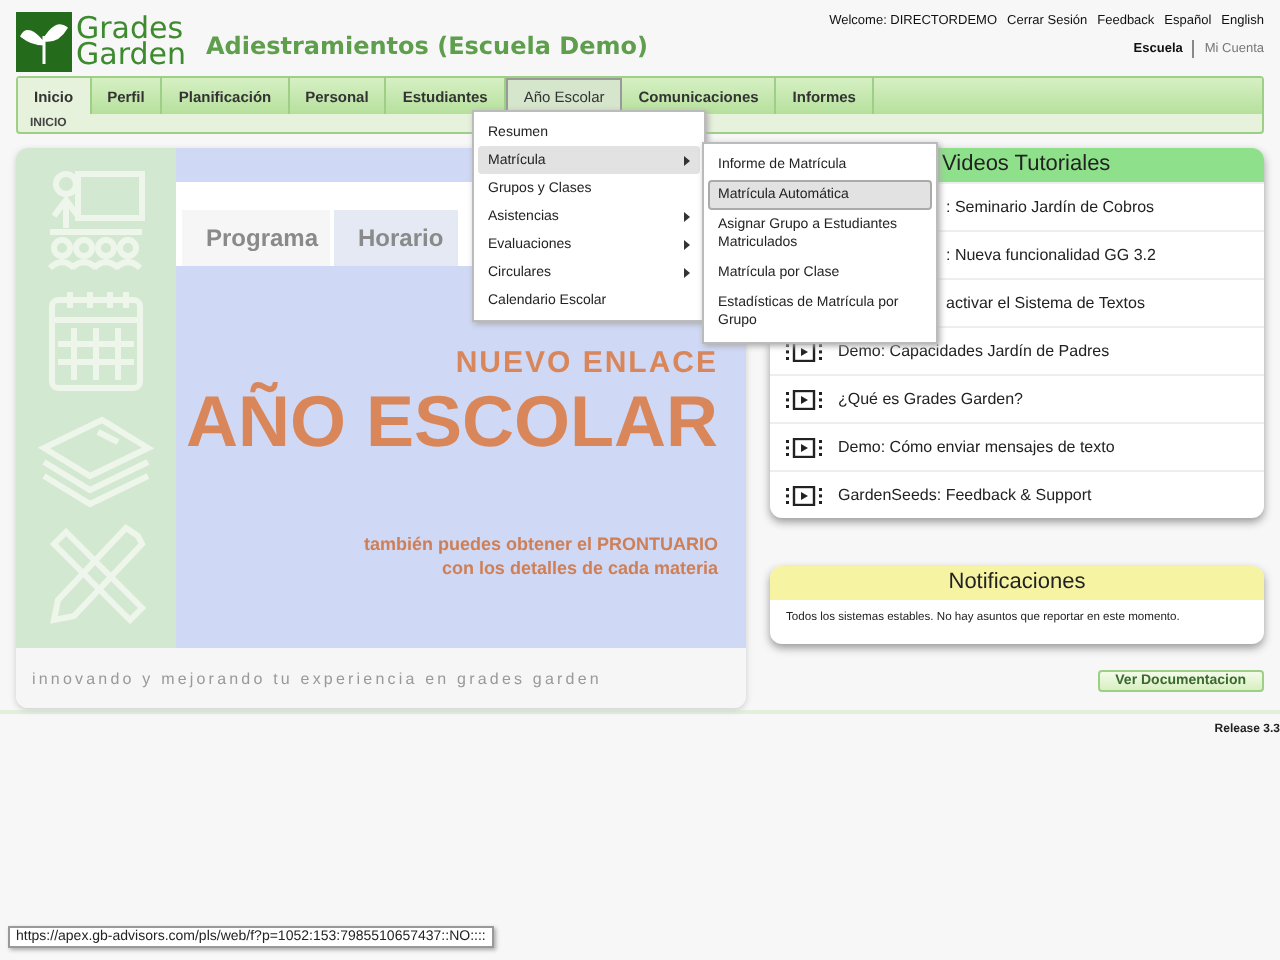  What do you see at coordinates (976, 447) in the screenshot?
I see `video-link: Demo: Cómo enviar mensajes de texto` at bounding box center [976, 447].